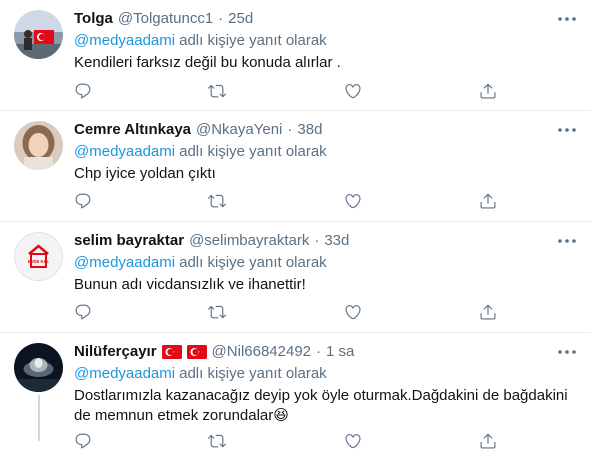 The height and width of the screenshot is (451, 591). Describe the element at coordinates (240, 19) in the screenshot. I see `timestamp: 25d` at that location.